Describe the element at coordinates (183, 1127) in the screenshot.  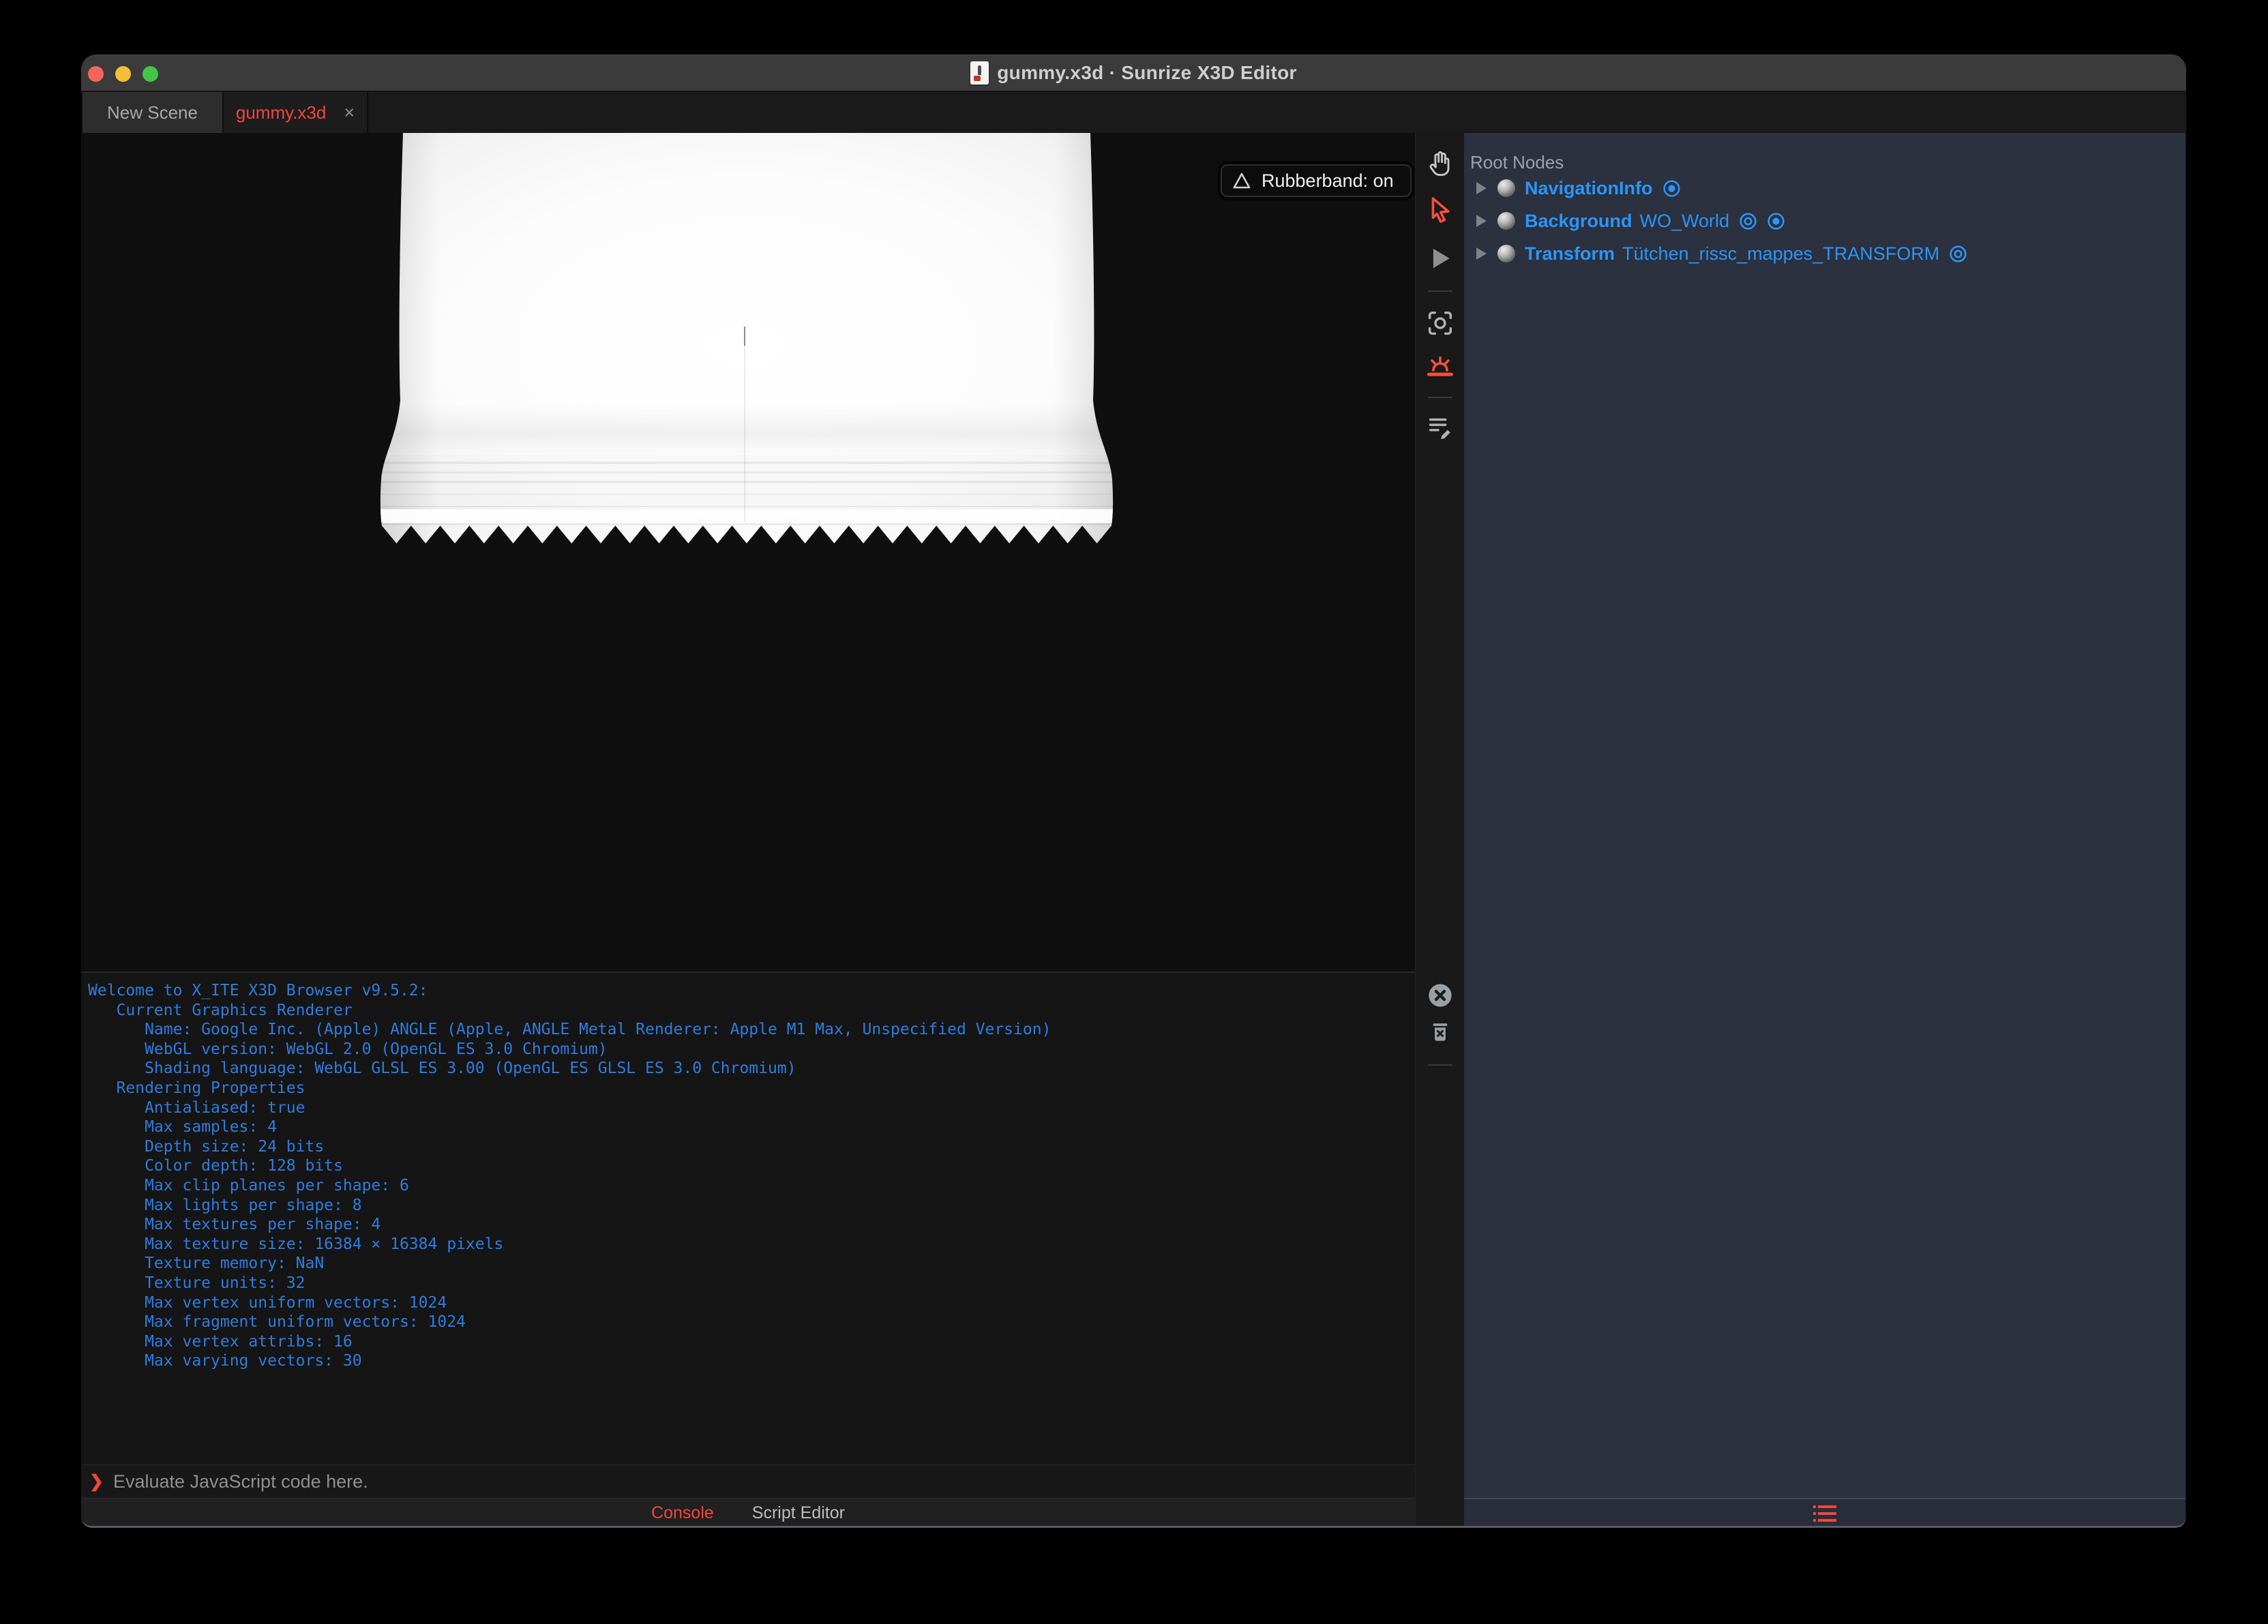
I see `console-line: Max samples: 4` at that location.